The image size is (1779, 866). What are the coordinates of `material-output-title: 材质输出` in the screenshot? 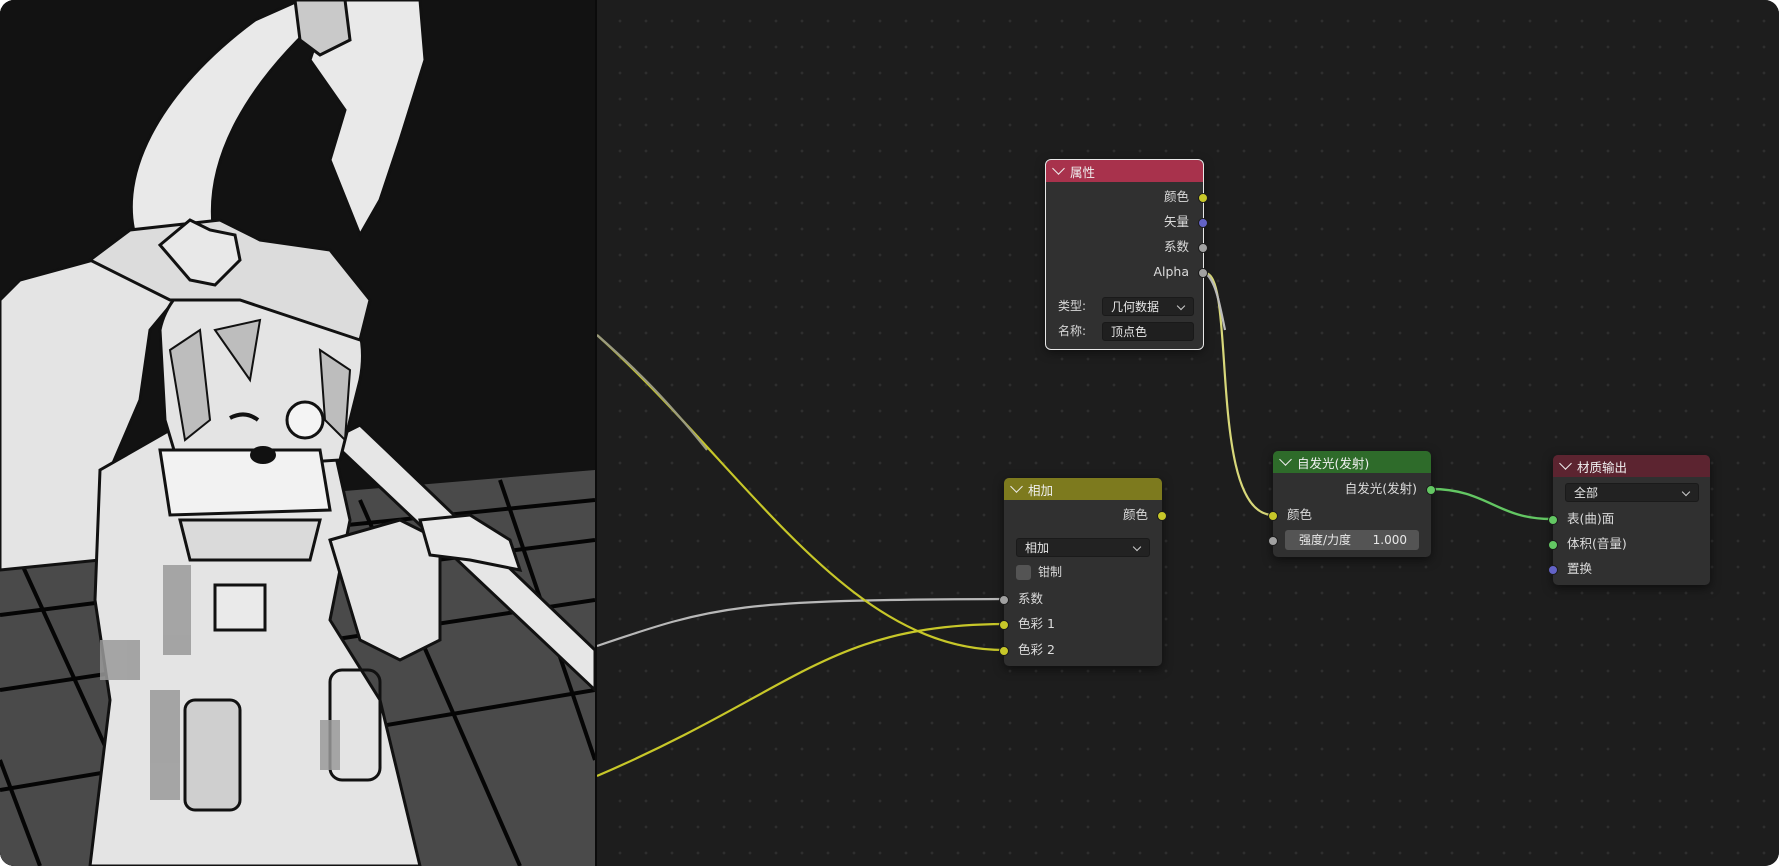 It's located at (1602, 467).